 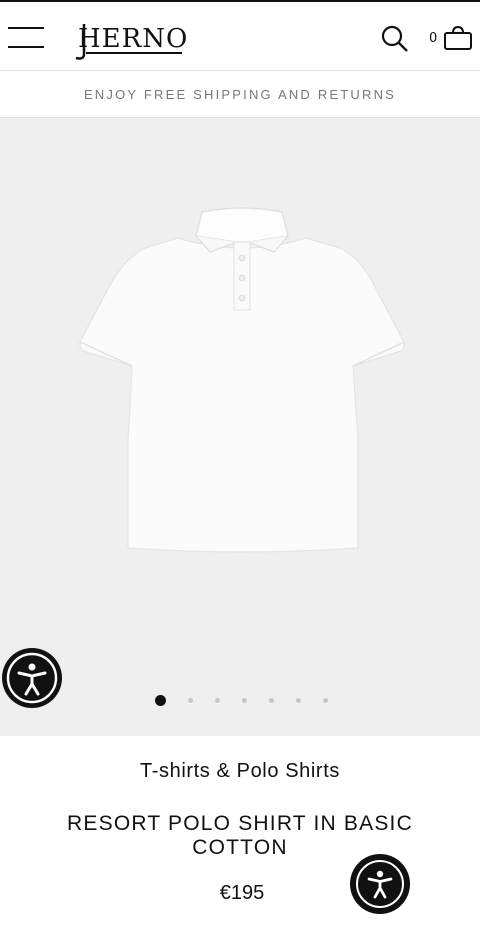 What do you see at coordinates (240, 36) in the screenshot?
I see `site-header: HERNO 0` at bounding box center [240, 36].